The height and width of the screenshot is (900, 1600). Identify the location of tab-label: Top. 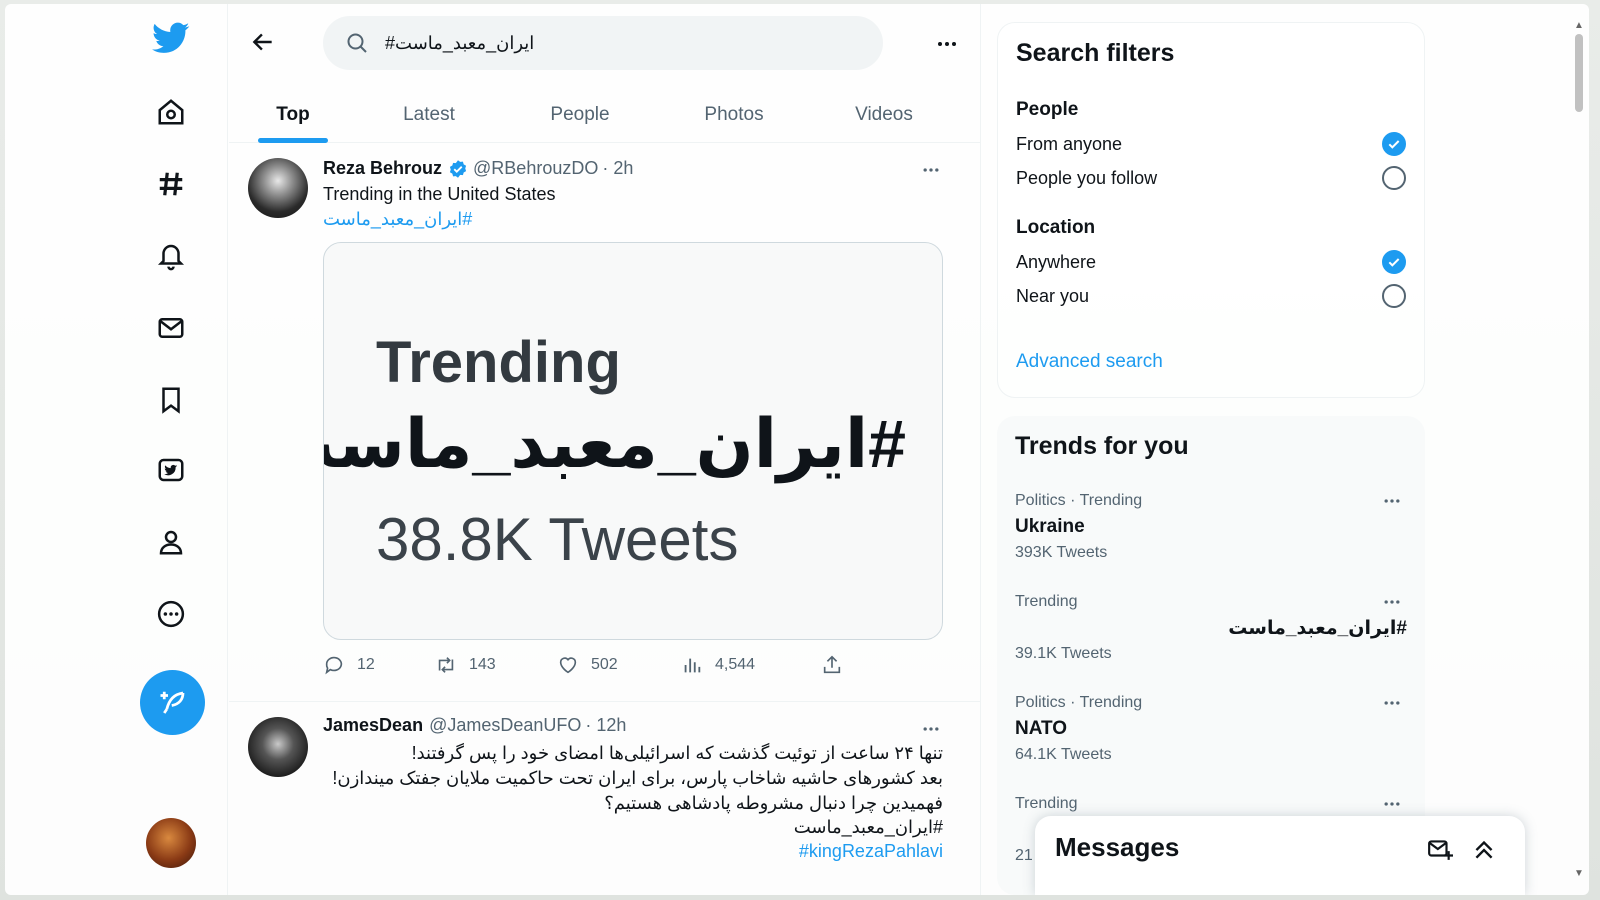
(293, 114).